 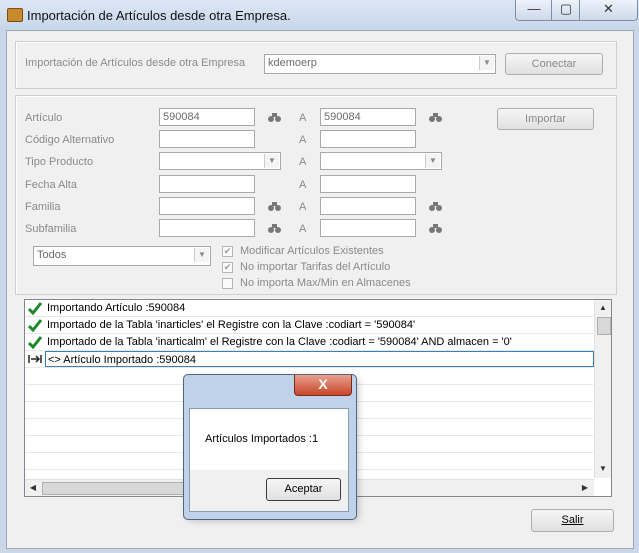 What do you see at coordinates (207, 139) in the screenshot?
I see `codigo-from-input` at bounding box center [207, 139].